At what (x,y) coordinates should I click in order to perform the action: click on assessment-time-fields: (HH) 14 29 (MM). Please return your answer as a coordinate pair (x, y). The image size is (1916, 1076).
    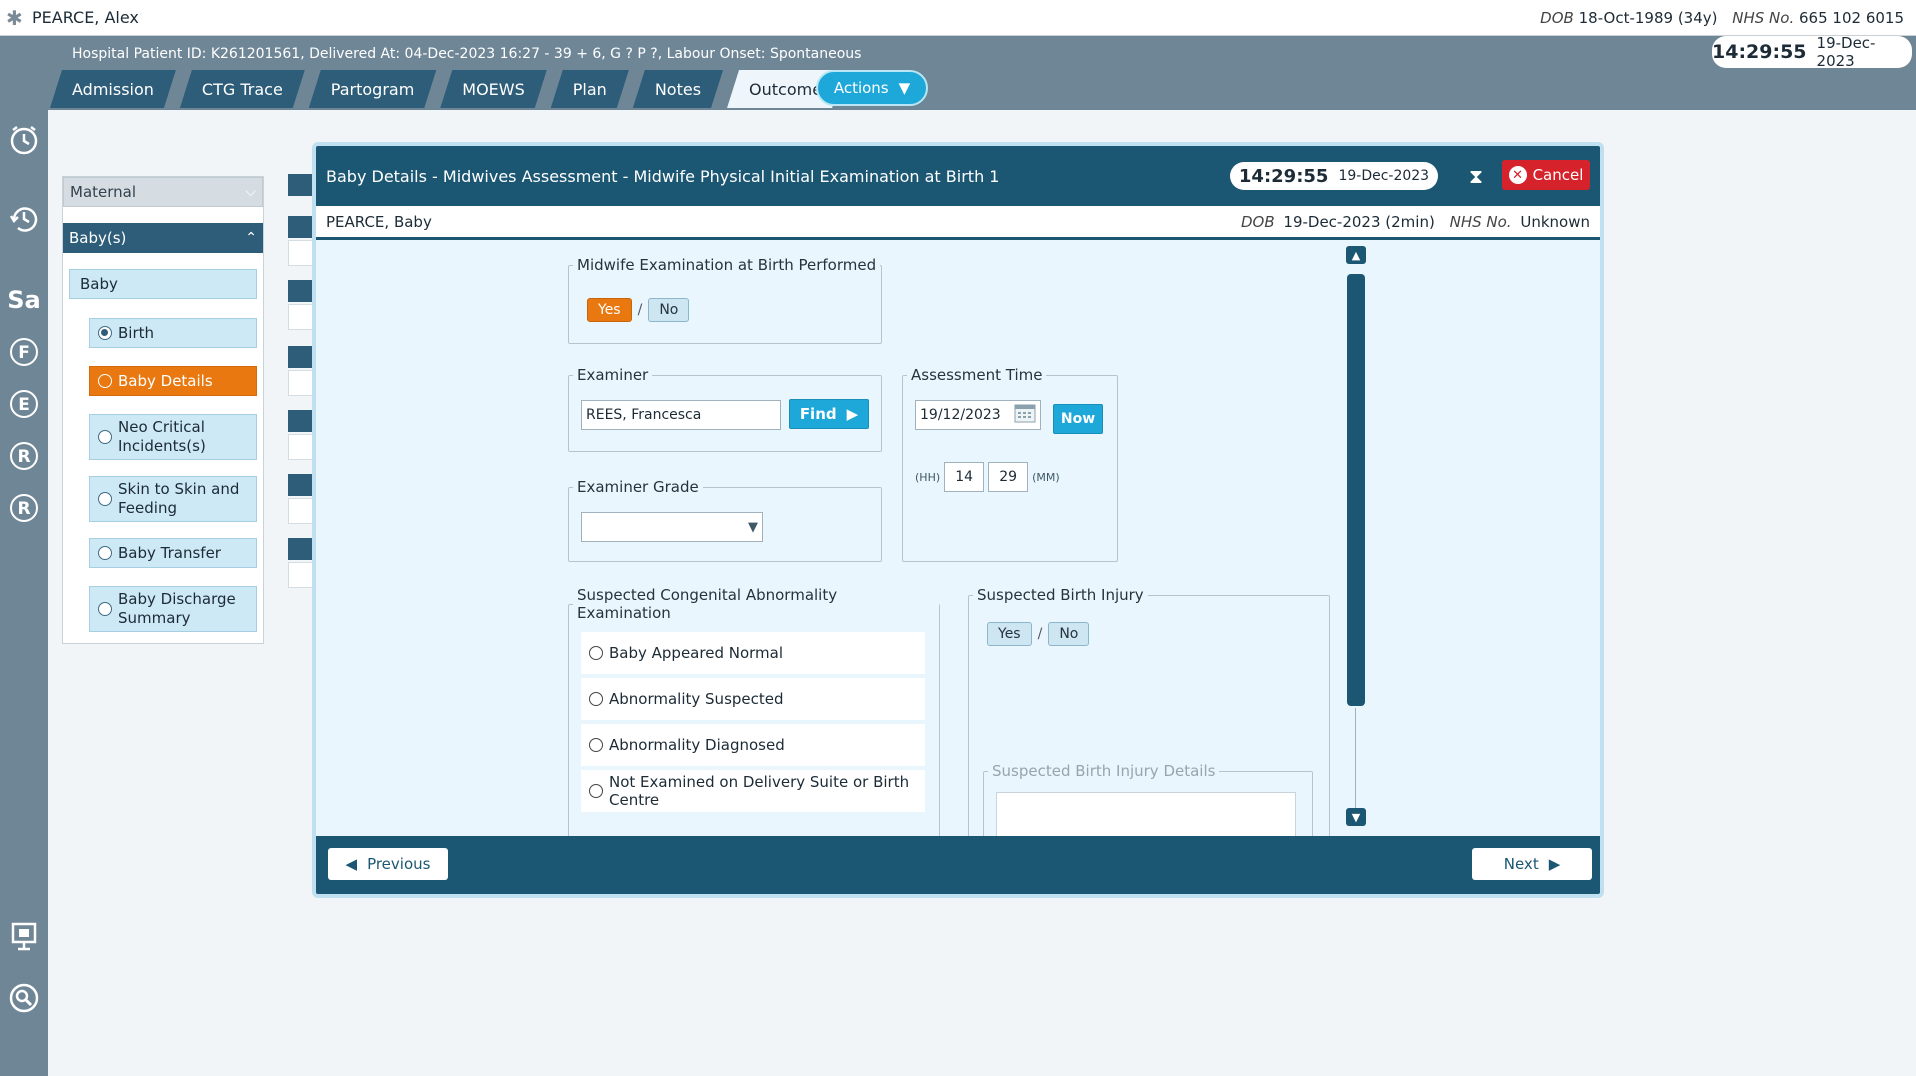
    Looking at the image, I should click on (987, 477).